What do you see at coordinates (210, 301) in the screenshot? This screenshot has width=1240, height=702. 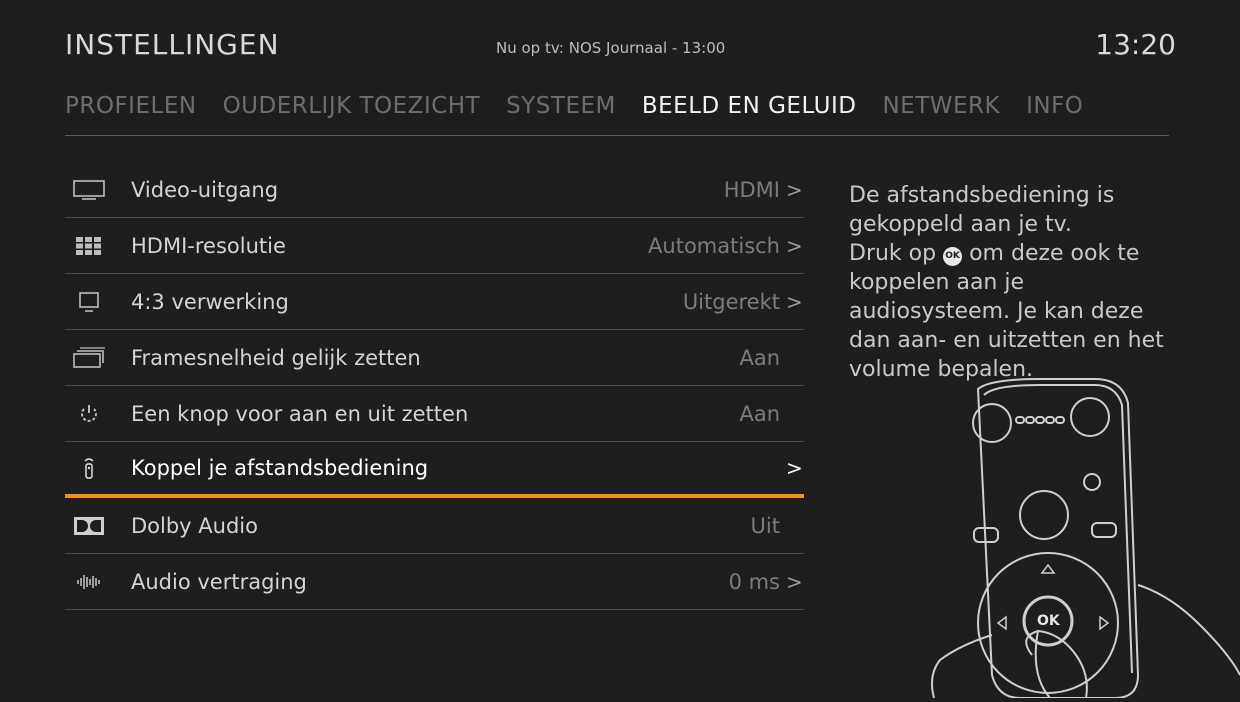 I see `setting-label: 4:3 verwerking` at bounding box center [210, 301].